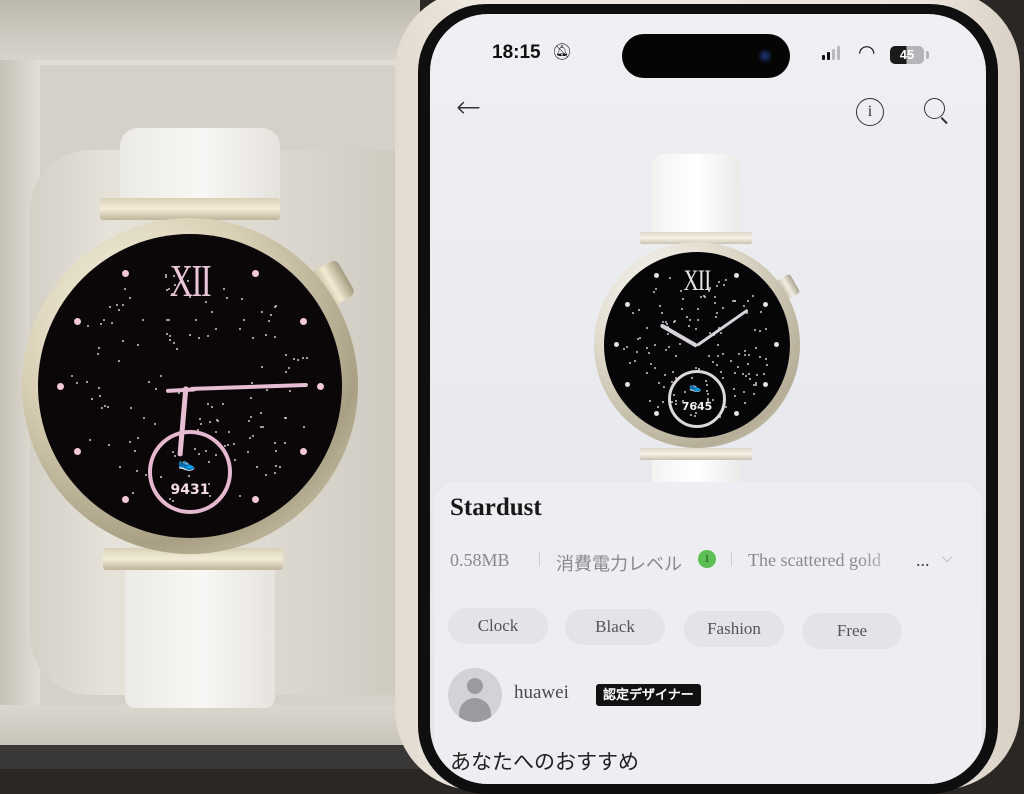 Image resolution: width=1024 pixels, height=794 pixels. What do you see at coordinates (708, 698) in the screenshot?
I see `designer-row: huawei 認定デザイナー` at bounding box center [708, 698].